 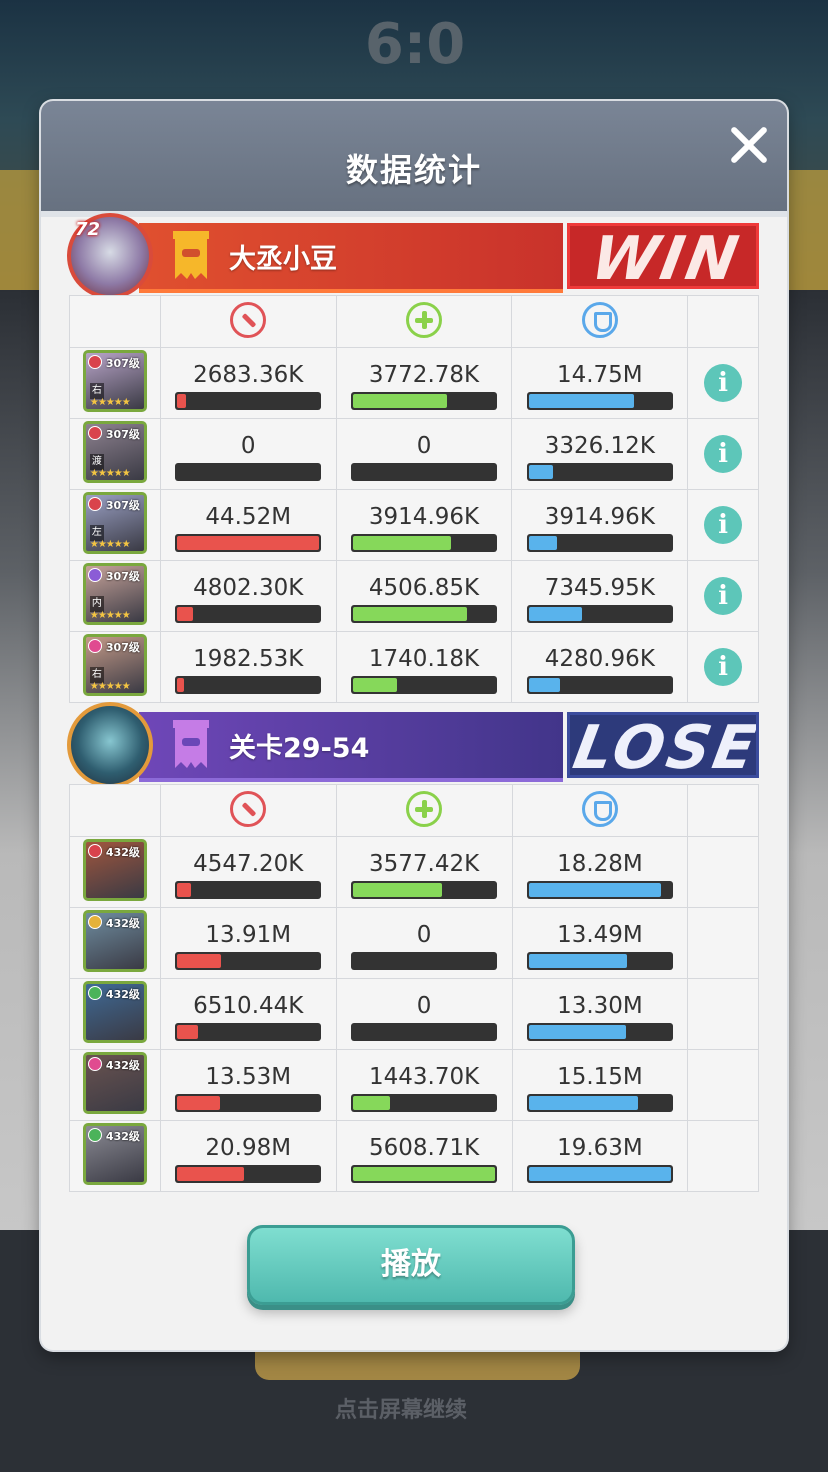 I want to click on play-button: 播放, so click(x=411, y=1265).